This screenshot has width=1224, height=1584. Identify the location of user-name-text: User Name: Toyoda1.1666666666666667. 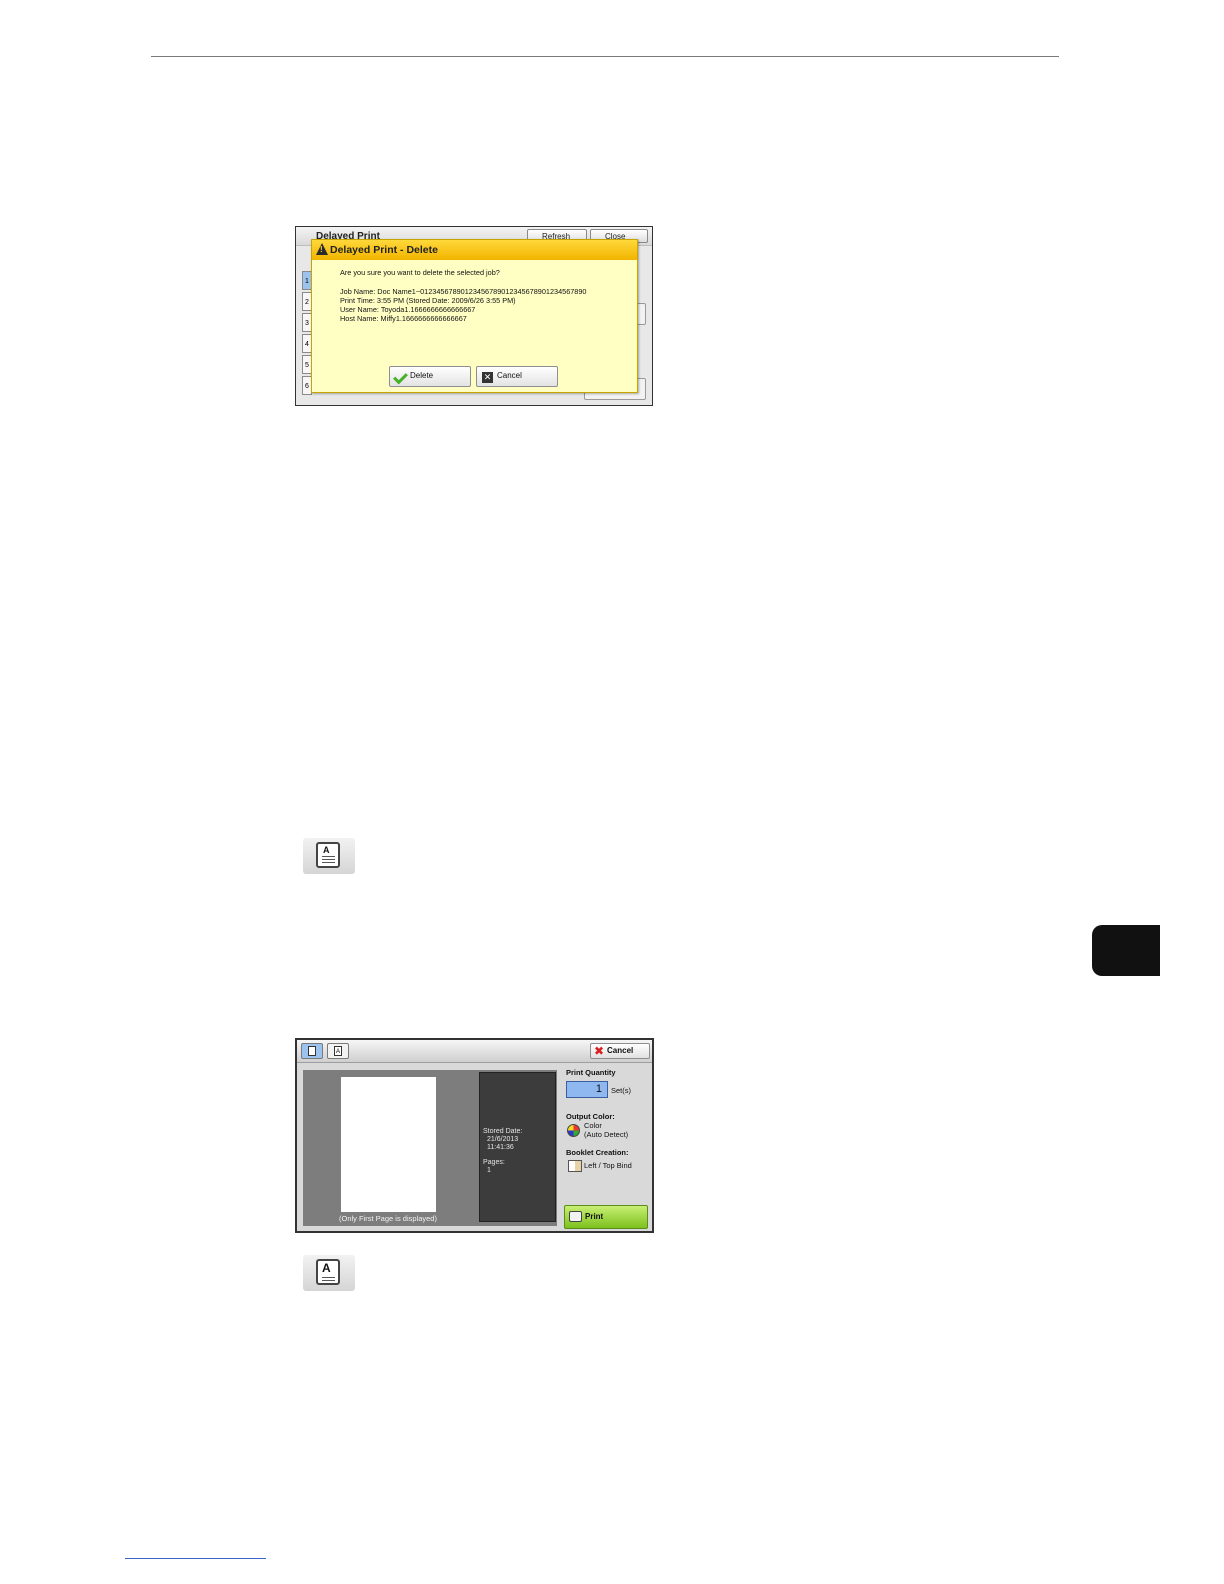
(408, 309).